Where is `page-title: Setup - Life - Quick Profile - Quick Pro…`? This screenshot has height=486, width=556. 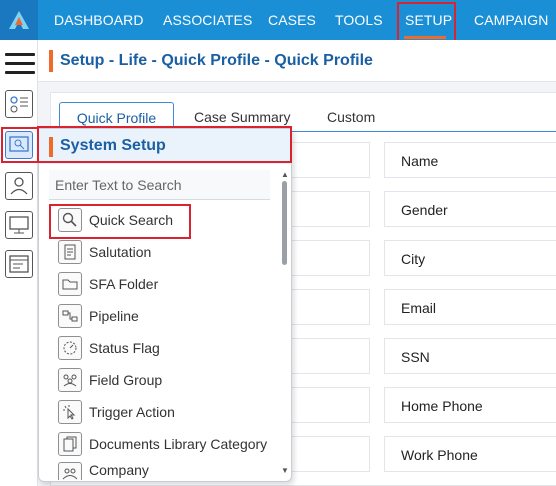 page-title: Setup - Life - Quick Profile - Quick Pro… is located at coordinates (216, 60).